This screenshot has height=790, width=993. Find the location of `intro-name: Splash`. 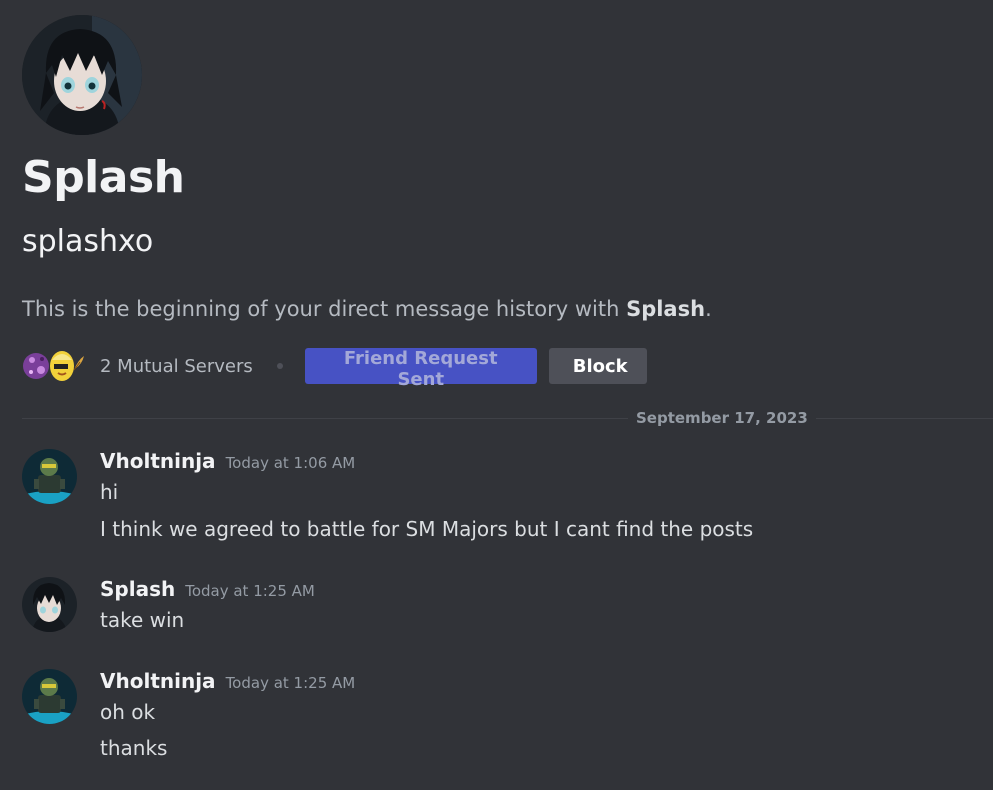

intro-name: Splash is located at coordinates (666, 309).